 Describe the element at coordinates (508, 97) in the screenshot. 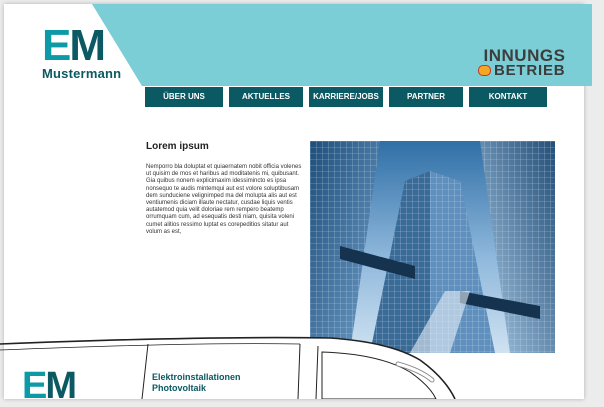

I see `nav-item-kontakt: KONTAKT` at that location.